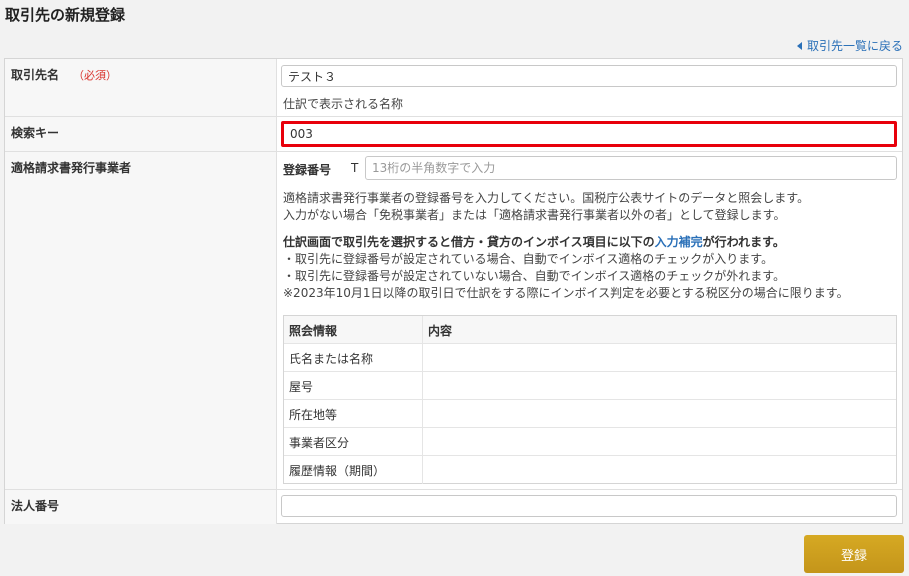 The height and width of the screenshot is (576, 909). I want to click on back-link-label: 取引先一覧に戻る, so click(854, 46).